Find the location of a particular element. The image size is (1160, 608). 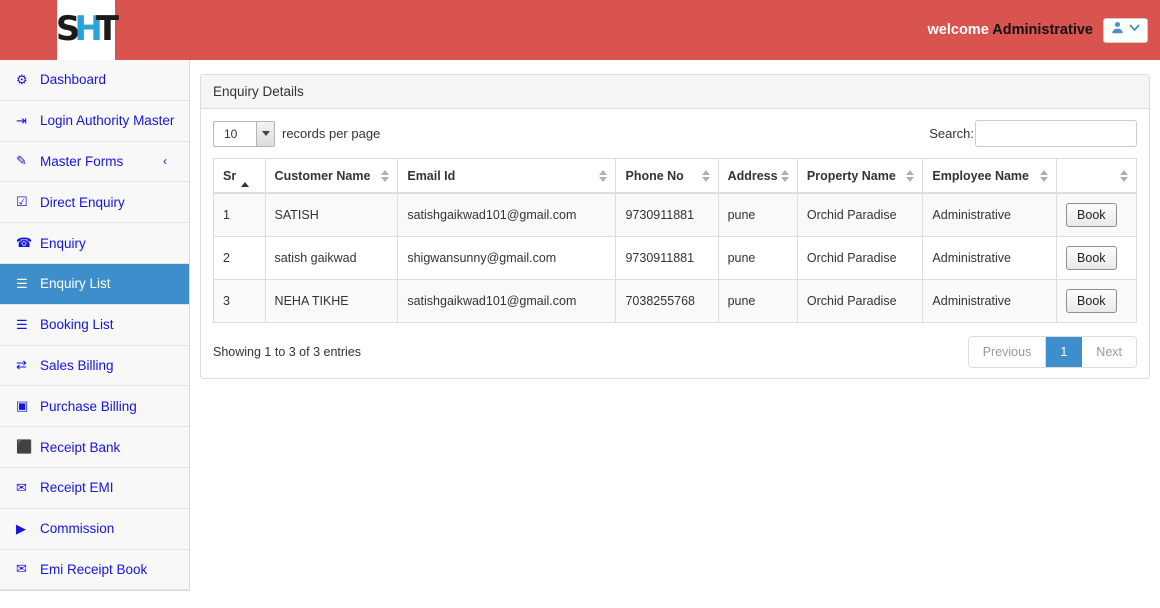

pagination: Previous 1 Next is located at coordinates (1052, 352).